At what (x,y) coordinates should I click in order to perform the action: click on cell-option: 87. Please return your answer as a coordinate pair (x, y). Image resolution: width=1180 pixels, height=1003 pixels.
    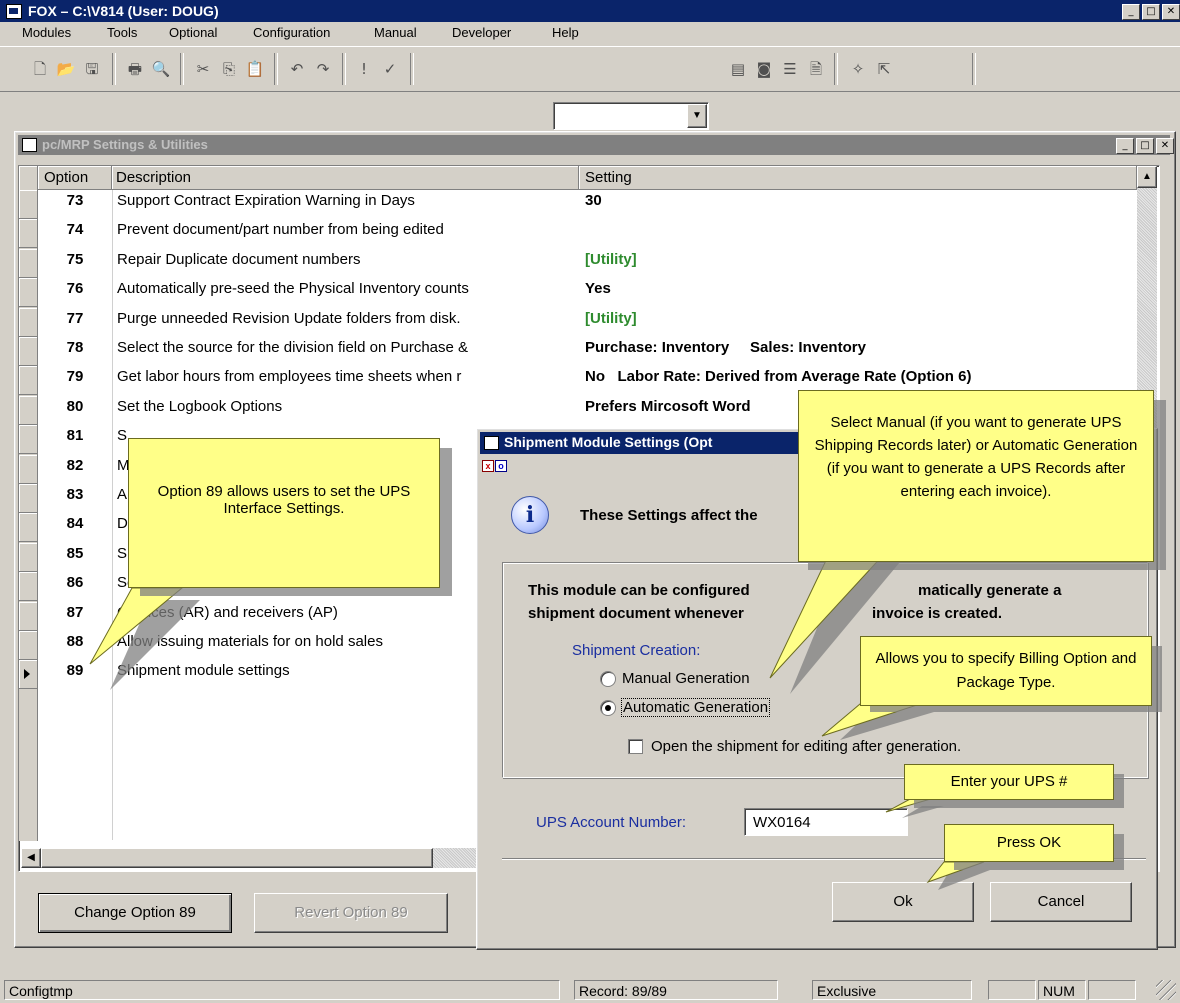
    Looking at the image, I should click on (75, 612).